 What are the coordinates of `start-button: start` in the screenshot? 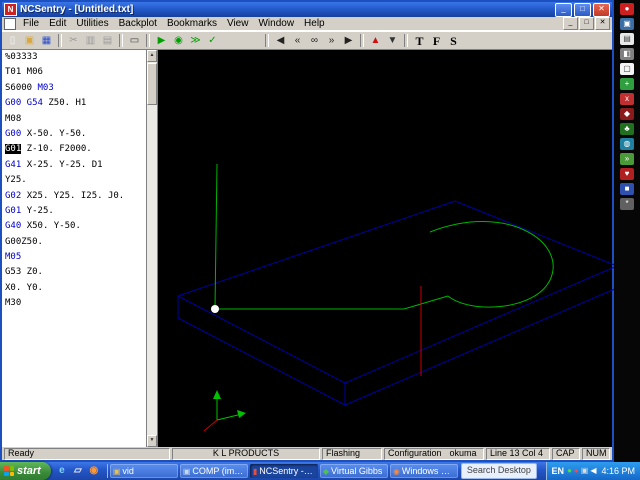 It's located at (25, 471).